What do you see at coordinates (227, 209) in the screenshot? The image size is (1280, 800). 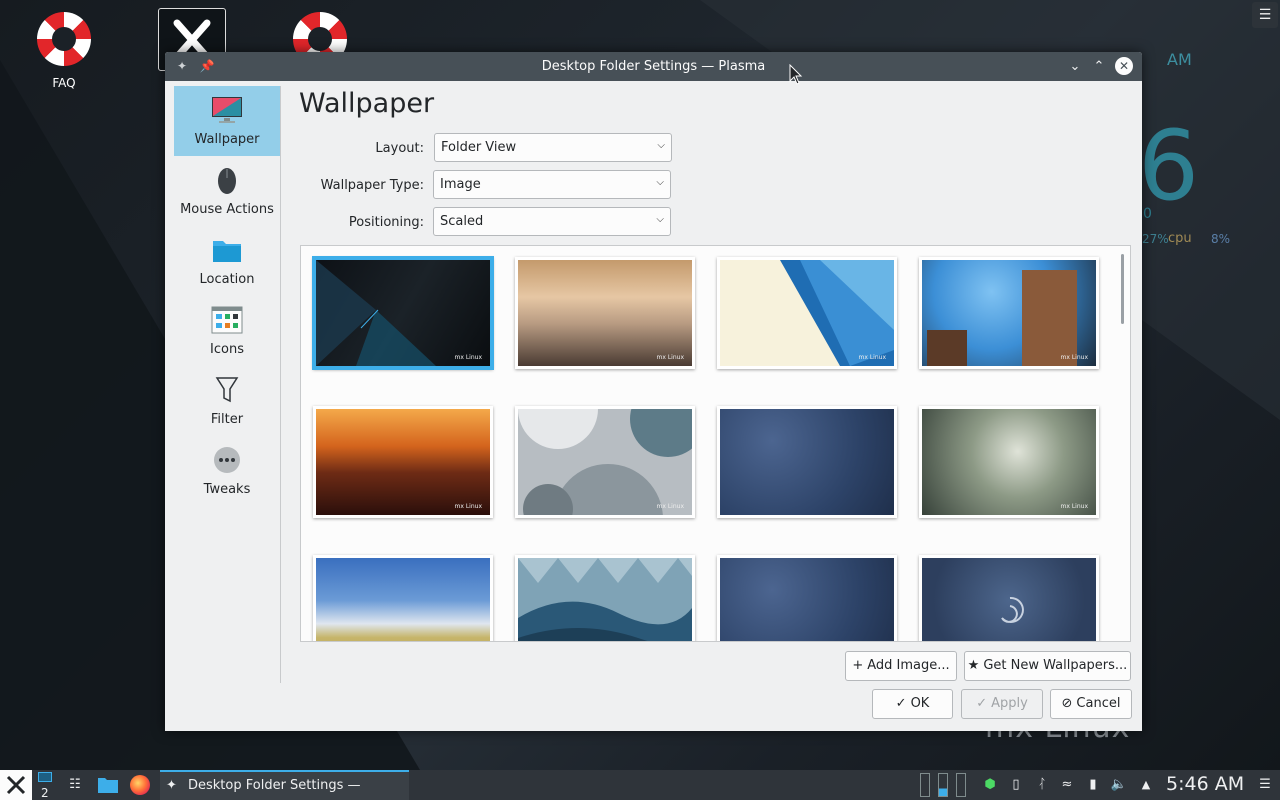 I see `sidebar-item-label: Mouse Actions` at bounding box center [227, 209].